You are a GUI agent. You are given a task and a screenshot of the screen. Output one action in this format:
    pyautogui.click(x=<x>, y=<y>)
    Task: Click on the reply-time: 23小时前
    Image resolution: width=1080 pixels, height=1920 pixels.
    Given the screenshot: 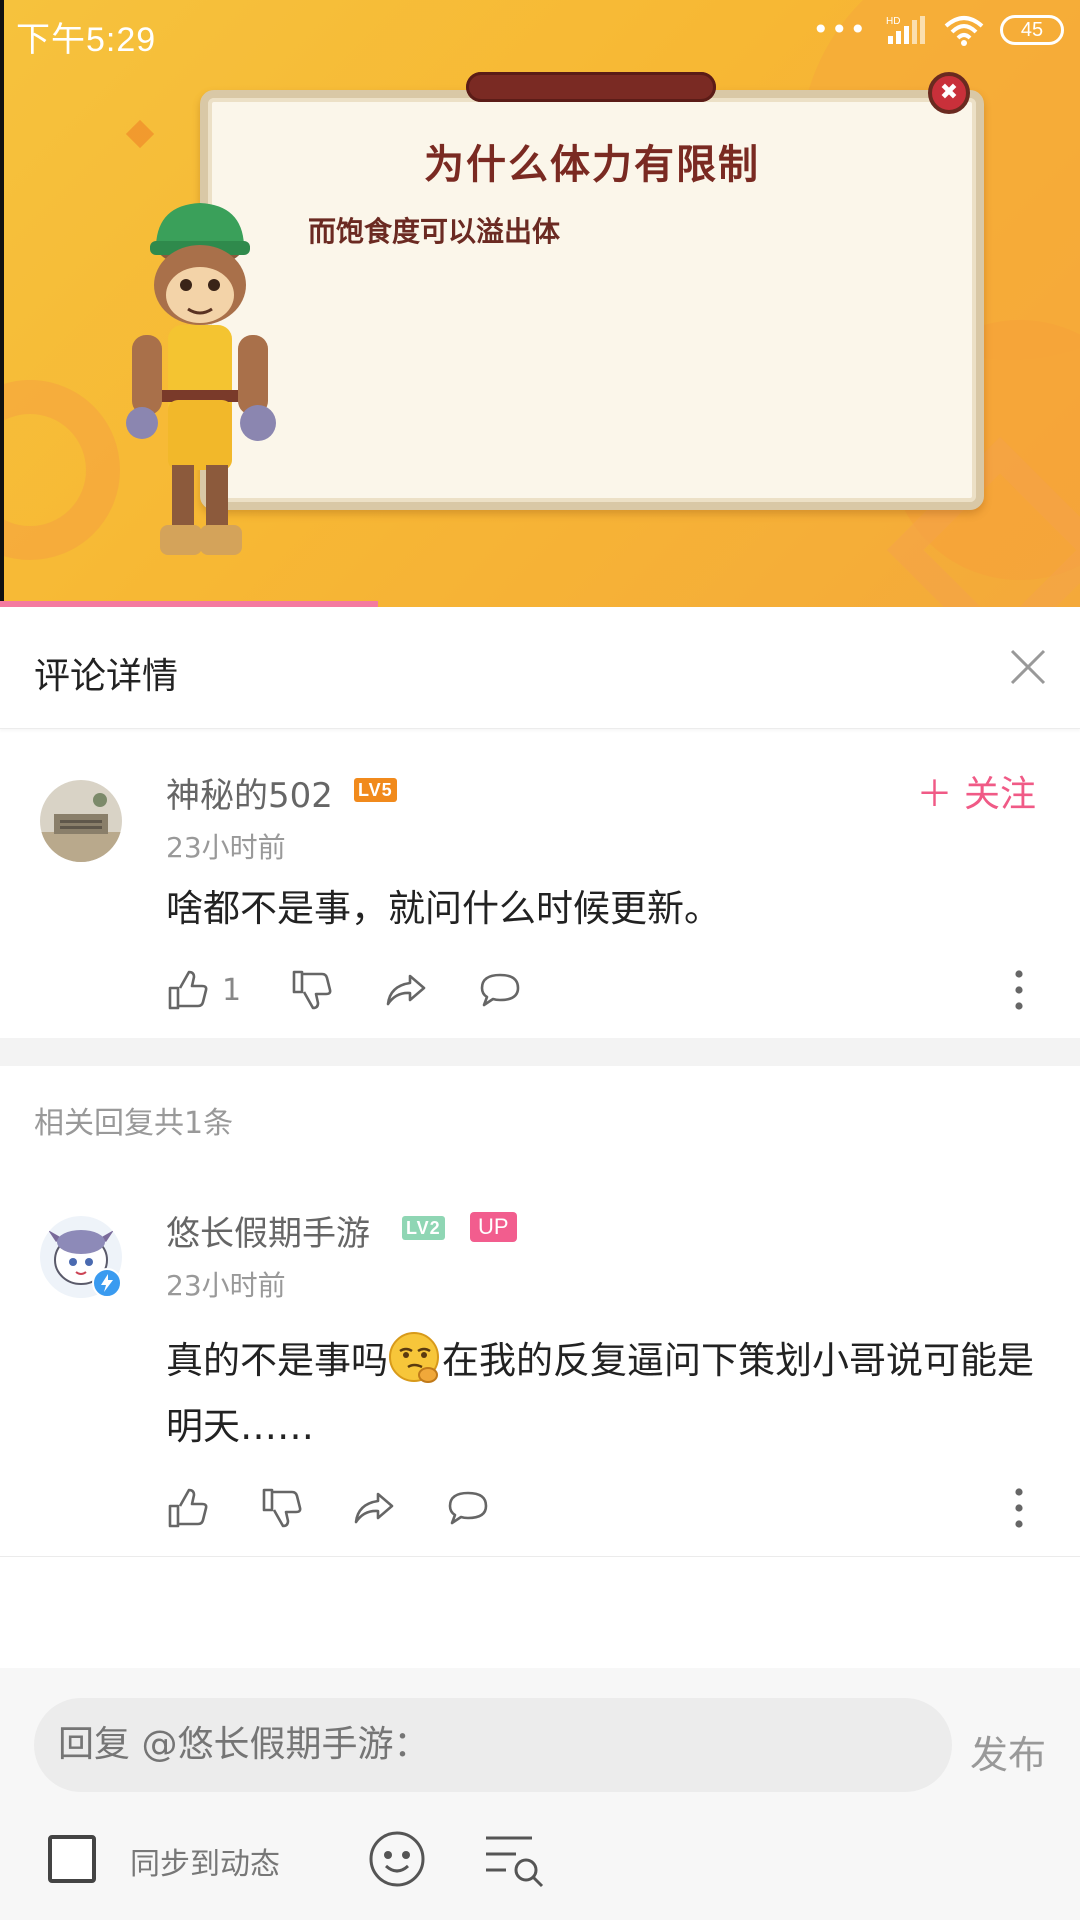 What is the action you would take?
    pyautogui.click(x=226, y=1285)
    